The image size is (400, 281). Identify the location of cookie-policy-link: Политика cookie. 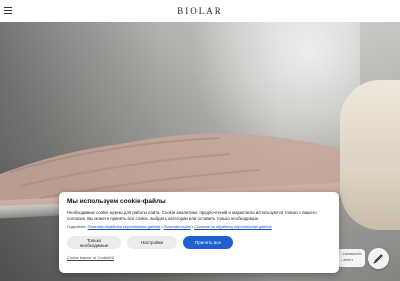
(177, 227).